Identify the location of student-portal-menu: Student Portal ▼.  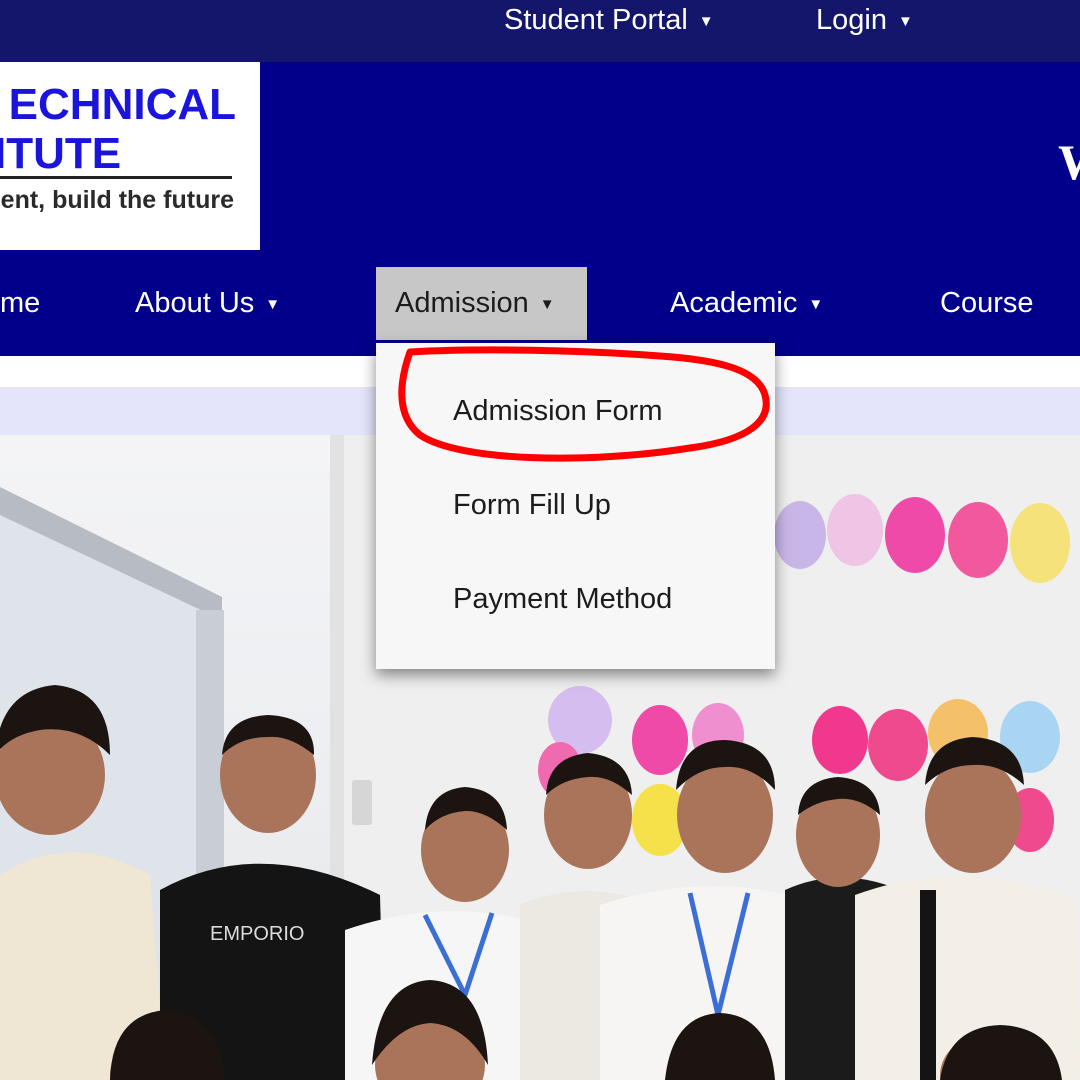
(609, 20).